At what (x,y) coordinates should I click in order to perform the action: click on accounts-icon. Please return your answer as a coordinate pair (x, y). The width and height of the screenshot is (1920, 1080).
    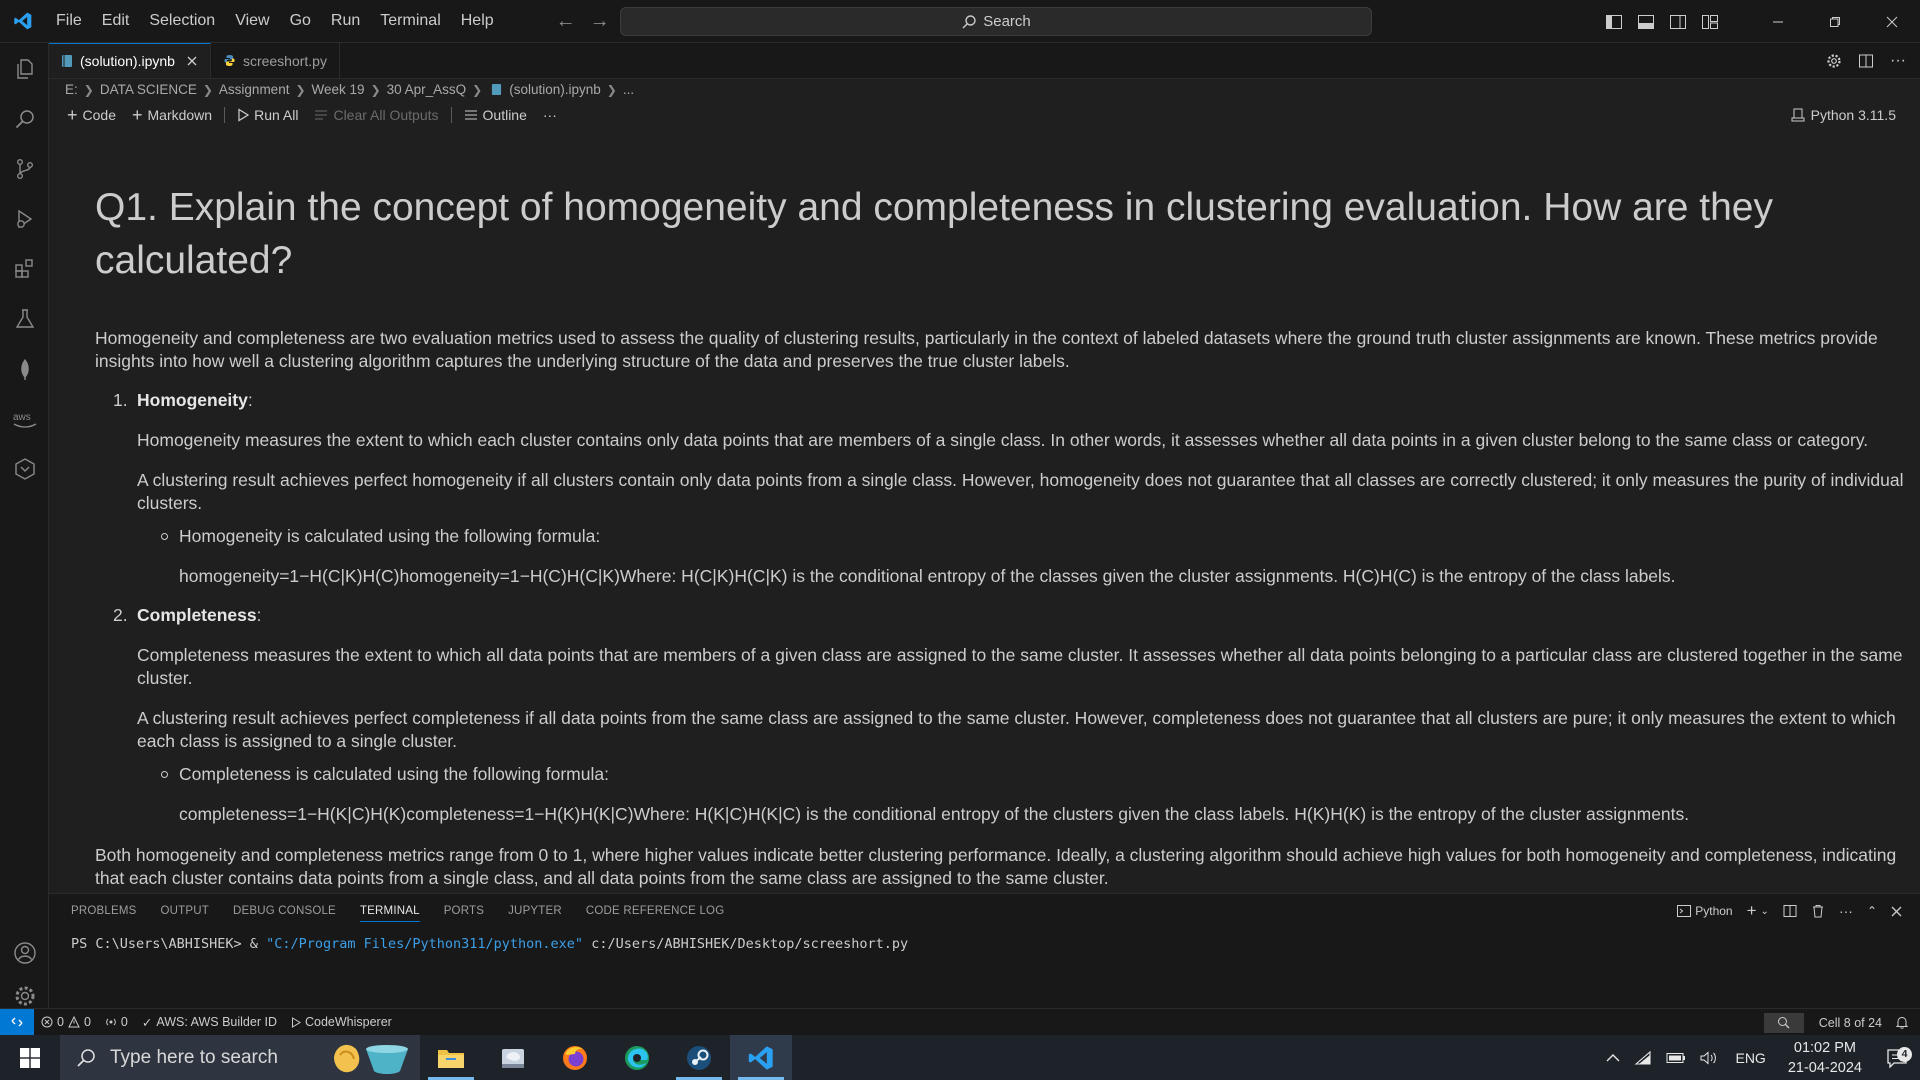
    Looking at the image, I should click on (24, 953).